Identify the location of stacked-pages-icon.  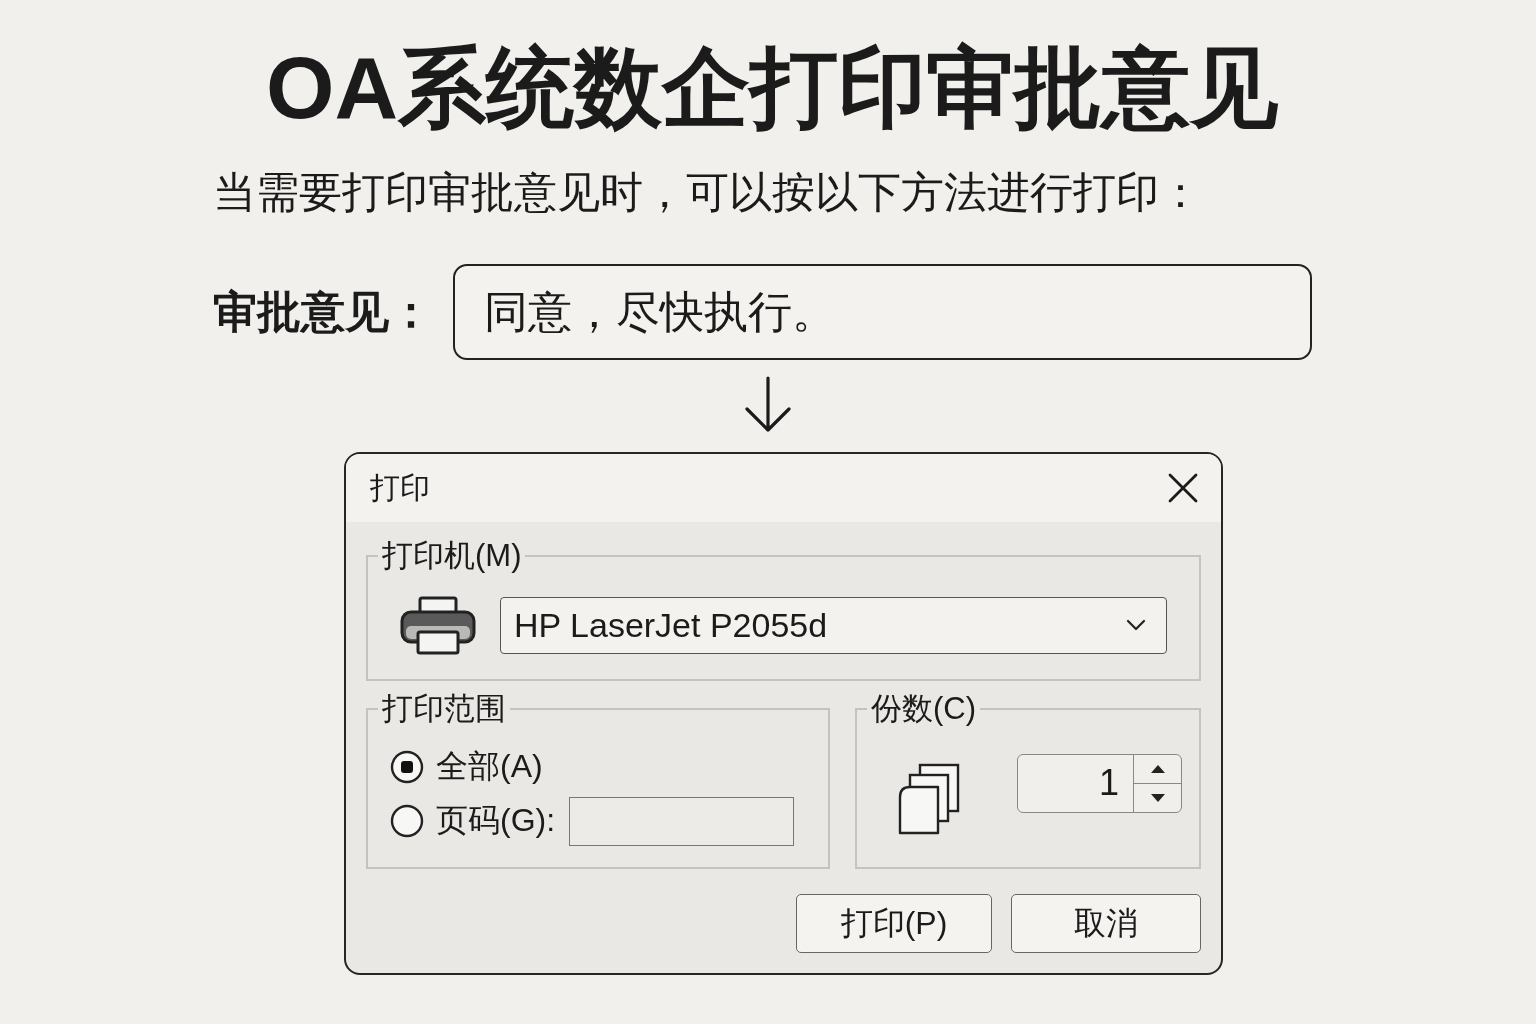
(929, 799).